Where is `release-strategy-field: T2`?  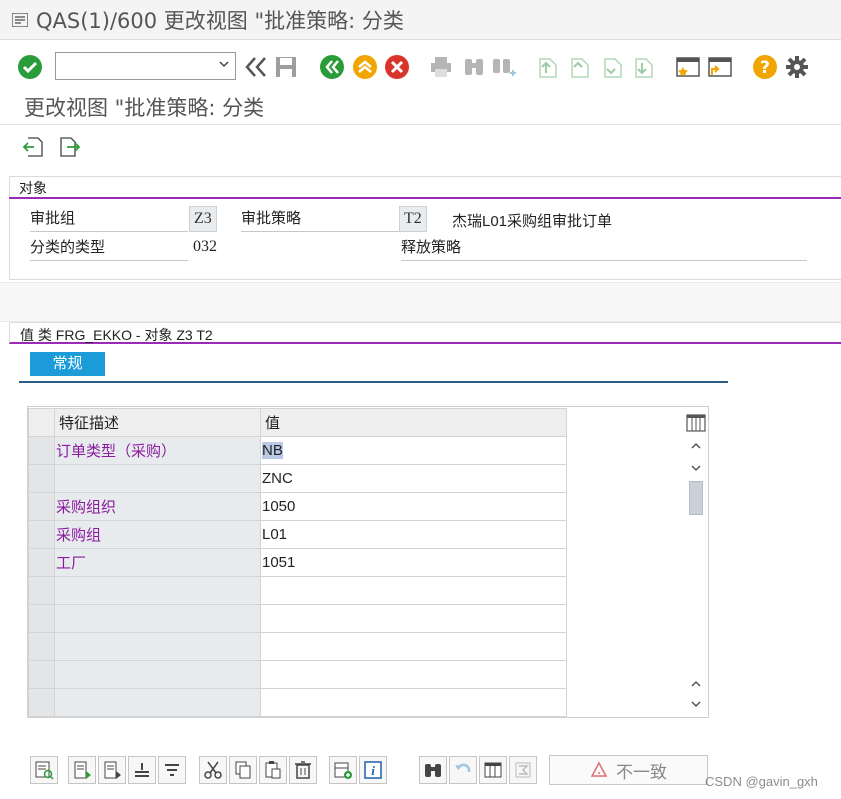
release-strategy-field: T2 is located at coordinates (413, 219).